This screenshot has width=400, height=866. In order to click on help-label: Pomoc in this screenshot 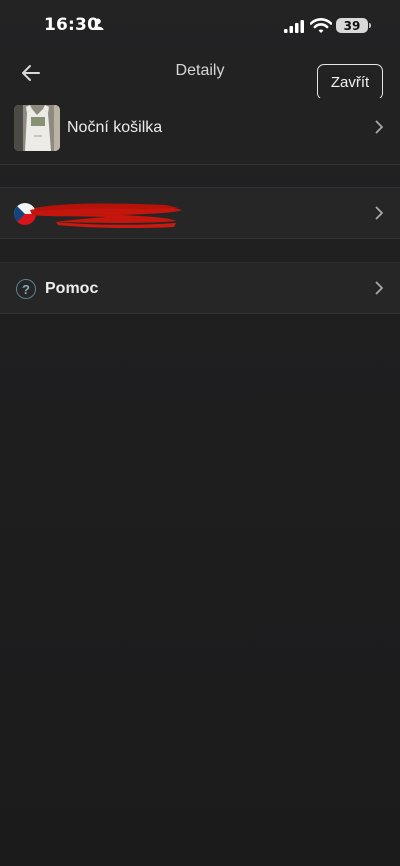, I will do `click(72, 288)`.